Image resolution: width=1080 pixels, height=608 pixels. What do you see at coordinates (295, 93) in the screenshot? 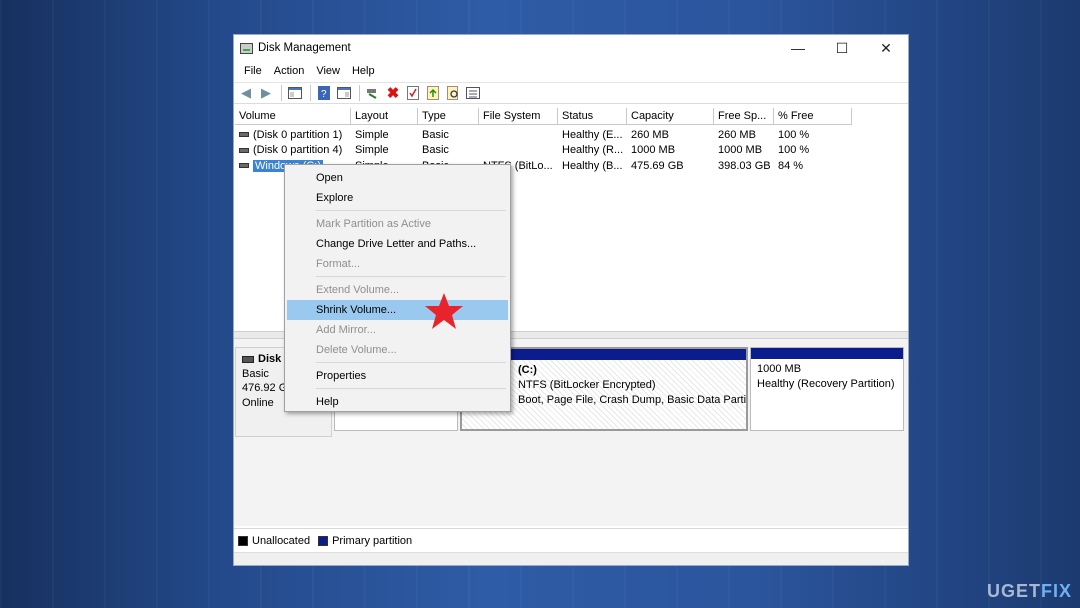
I see `console-tree-icon` at bounding box center [295, 93].